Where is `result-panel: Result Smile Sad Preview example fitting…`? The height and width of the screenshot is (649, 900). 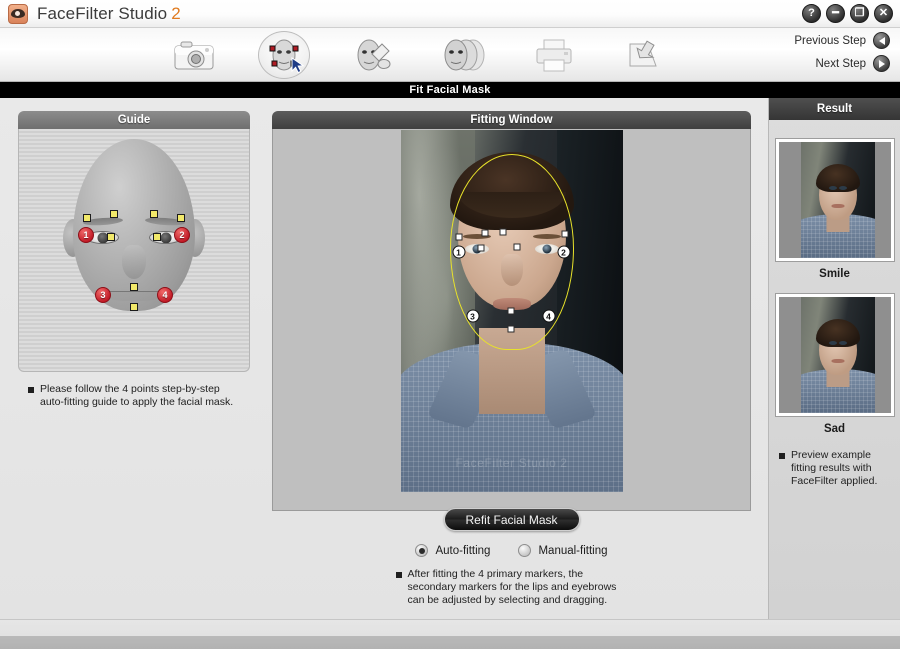
result-panel: Result Smile Sad Preview example fitting… is located at coordinates (834, 358).